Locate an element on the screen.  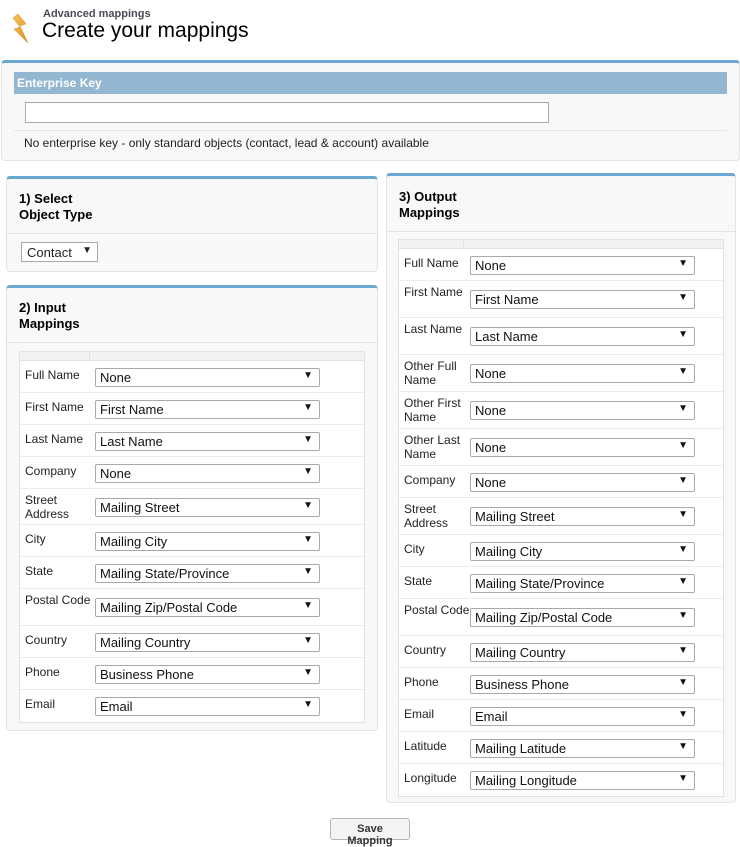
mapping-label: Other Full Name is located at coordinates (430, 373).